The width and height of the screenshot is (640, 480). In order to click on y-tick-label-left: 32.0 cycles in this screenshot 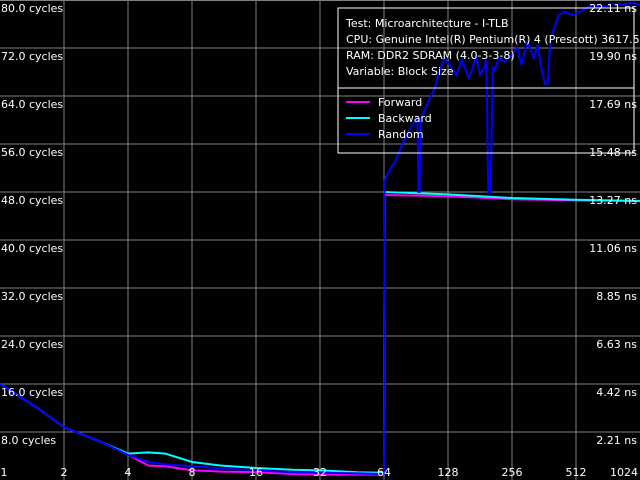, I will do `click(32, 296)`.